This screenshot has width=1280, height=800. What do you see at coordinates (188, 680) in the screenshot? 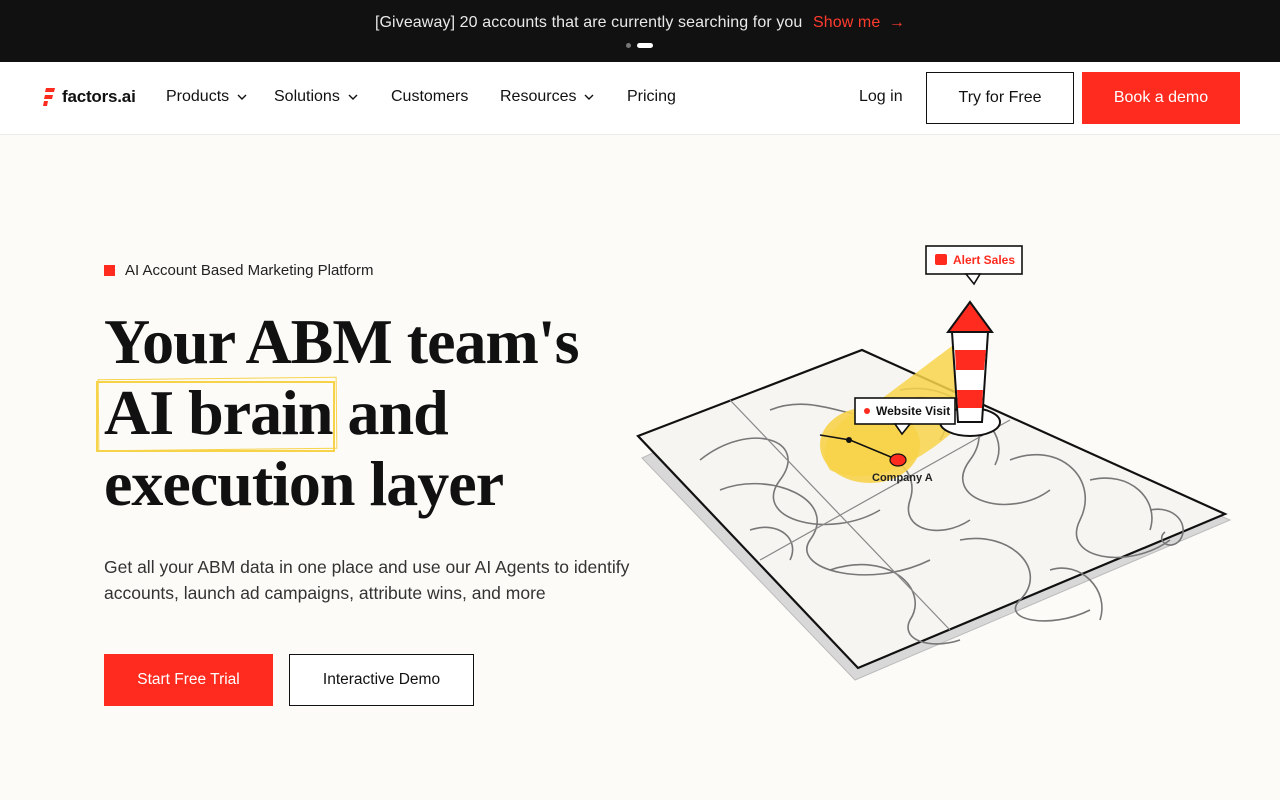
I see `start-free-trial-button: Start Free Trial` at bounding box center [188, 680].